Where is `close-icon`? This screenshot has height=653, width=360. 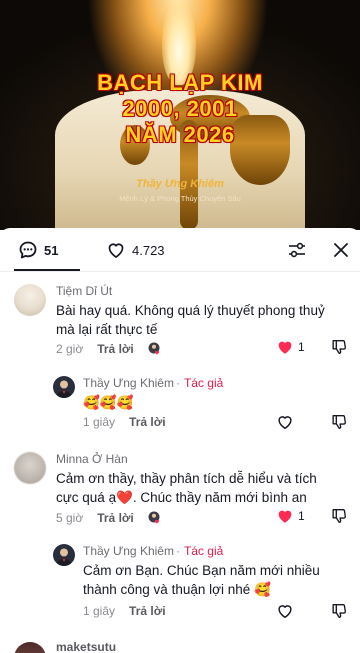 close-icon is located at coordinates (341, 250).